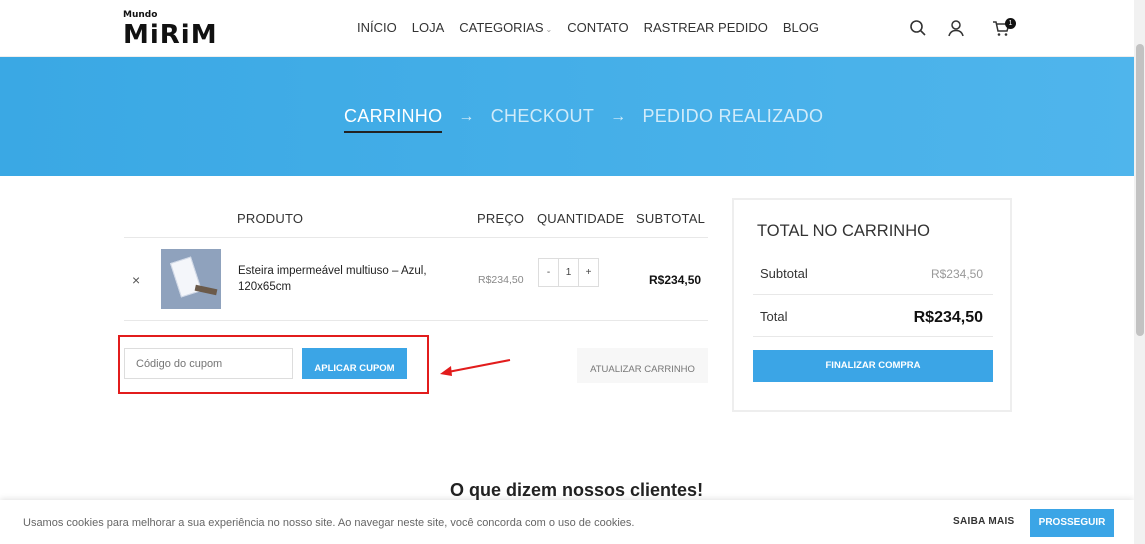 The image size is (1145, 544). What do you see at coordinates (581, 218) in the screenshot?
I see `header-quantity: QUANTIDADE` at bounding box center [581, 218].